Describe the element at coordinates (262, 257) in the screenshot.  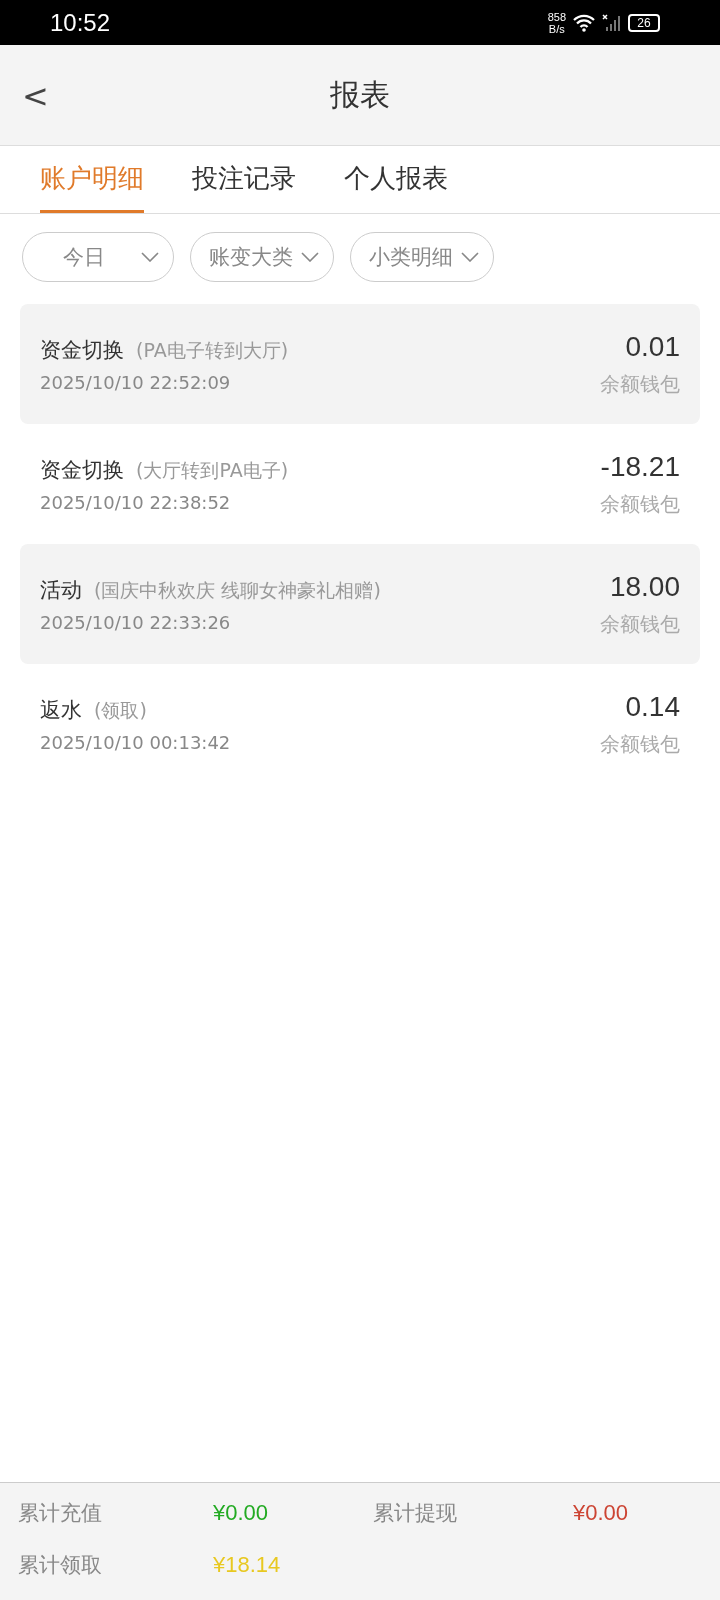
I see `filter-dropdown: 账变大类` at that location.